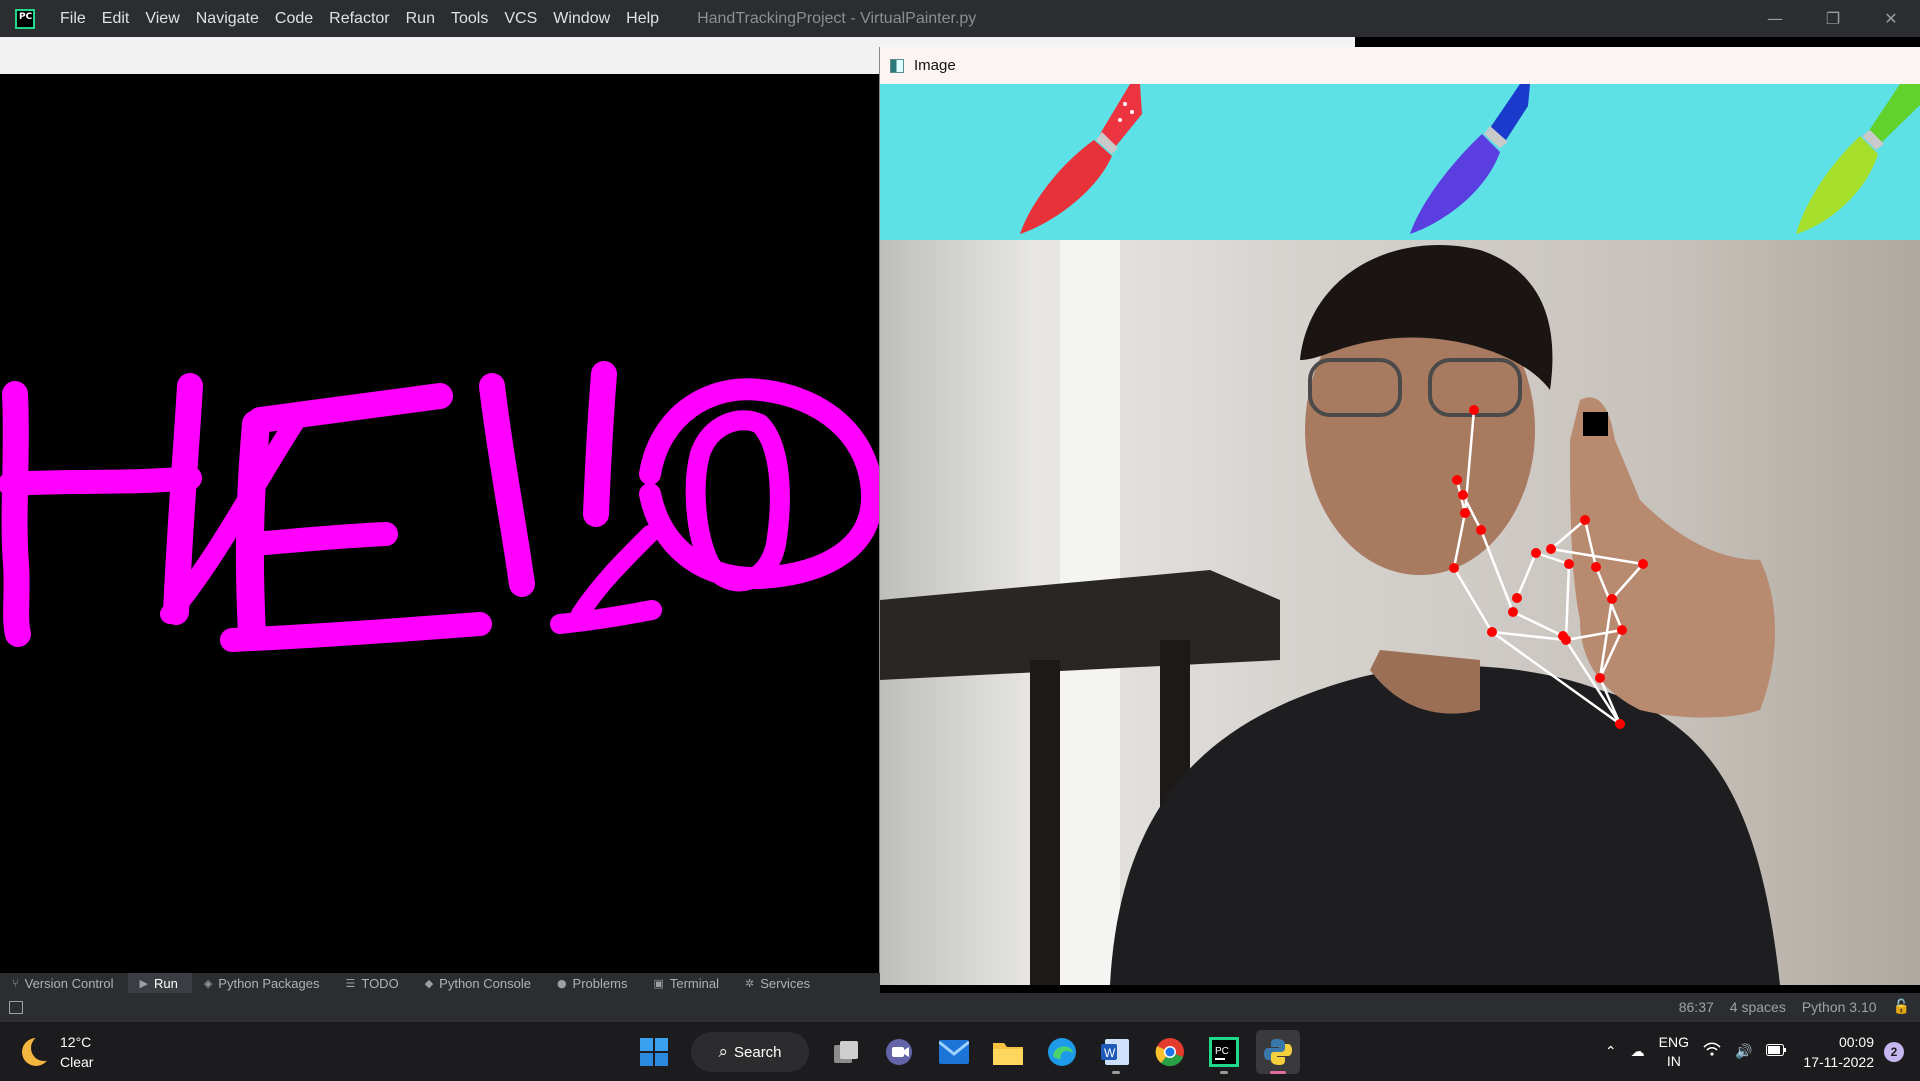 This screenshot has width=1920, height=1081. Describe the element at coordinates (1170, 1052) in the screenshot. I see `chrome-icon` at that location.